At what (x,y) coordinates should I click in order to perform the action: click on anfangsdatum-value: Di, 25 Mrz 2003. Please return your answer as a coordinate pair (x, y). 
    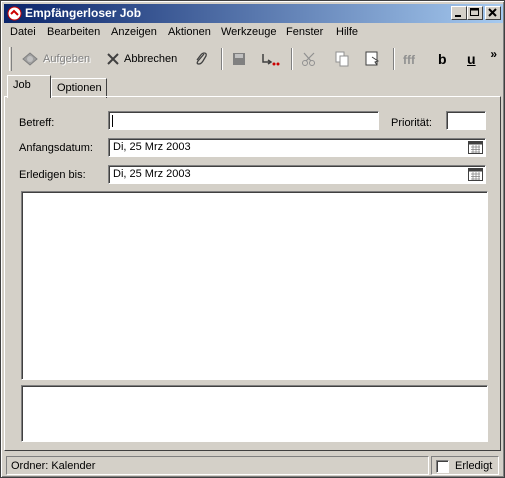
    Looking at the image, I should click on (152, 147).